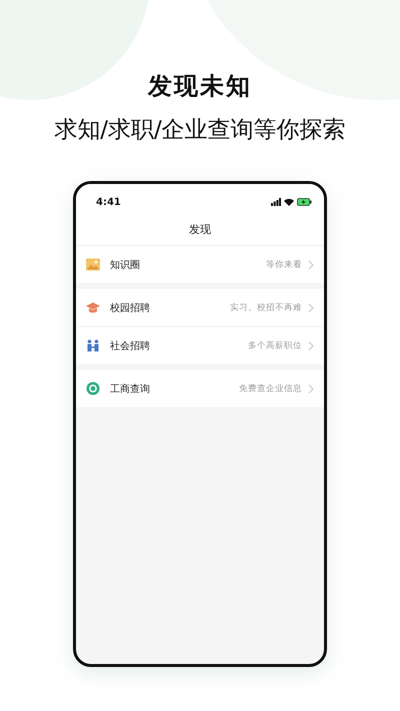 Image resolution: width=400 pixels, height=711 pixels. What do you see at coordinates (200, 388) in the screenshot?
I see `menu-item: 工商查询 免费查企业信息` at bounding box center [200, 388].